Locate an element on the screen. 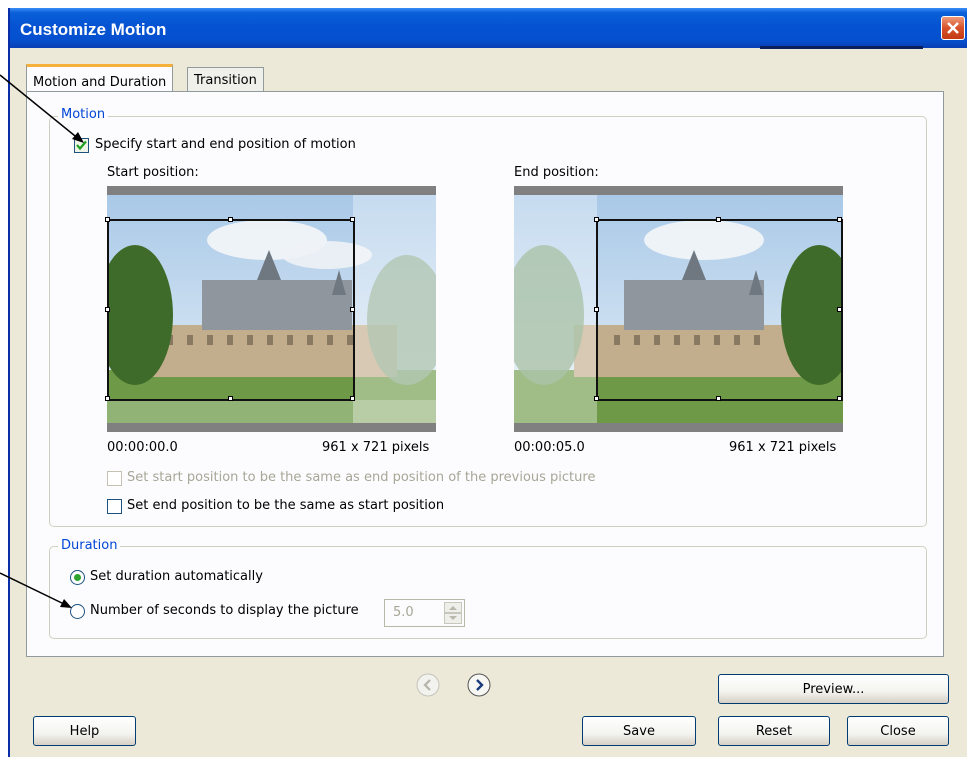  seconds-duration-label: Number of seconds to display the picture is located at coordinates (224, 610).